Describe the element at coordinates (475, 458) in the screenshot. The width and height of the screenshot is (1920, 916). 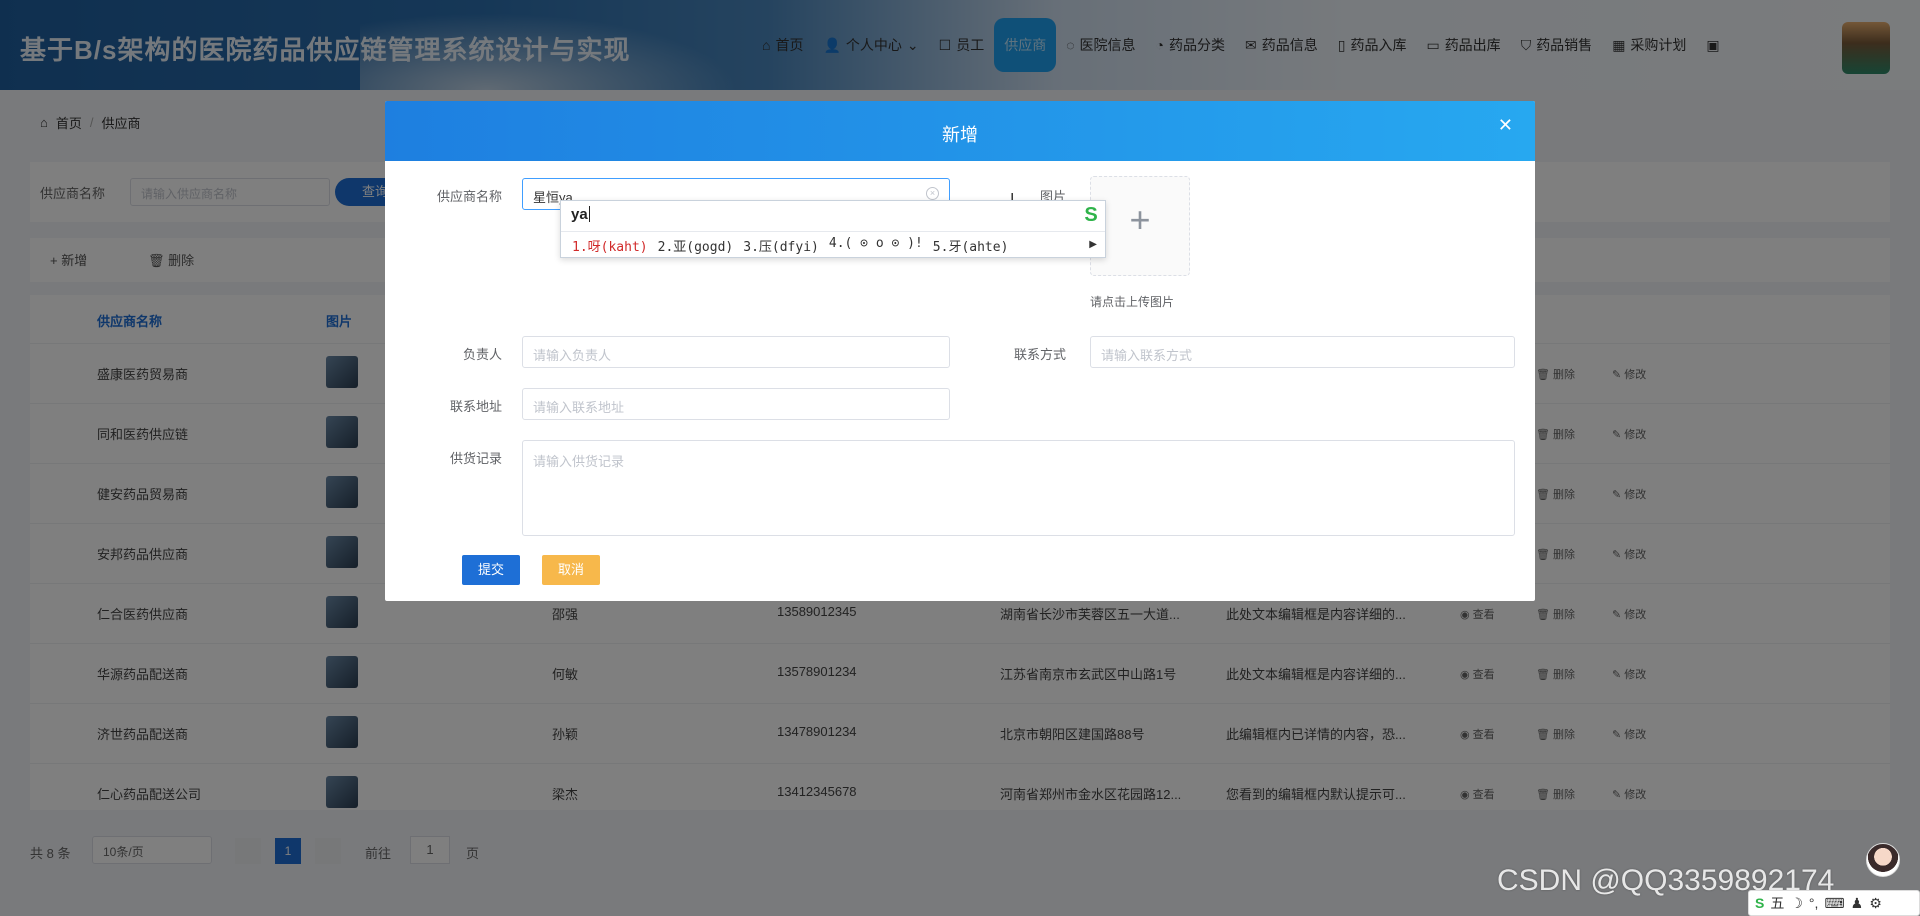
I see `record-label: 供货记录` at that location.